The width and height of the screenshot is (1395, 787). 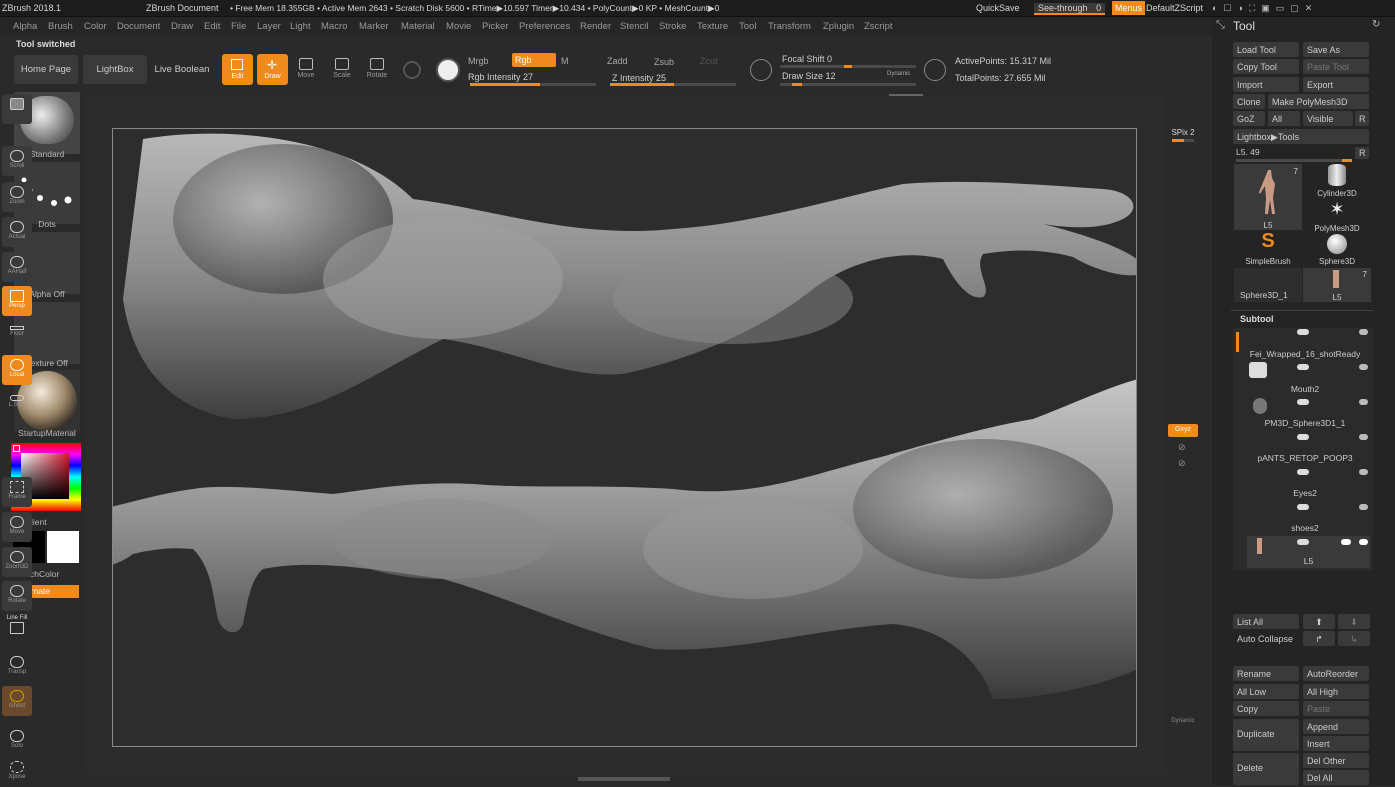 I want to click on draw-size-slider, so click(x=848, y=84).